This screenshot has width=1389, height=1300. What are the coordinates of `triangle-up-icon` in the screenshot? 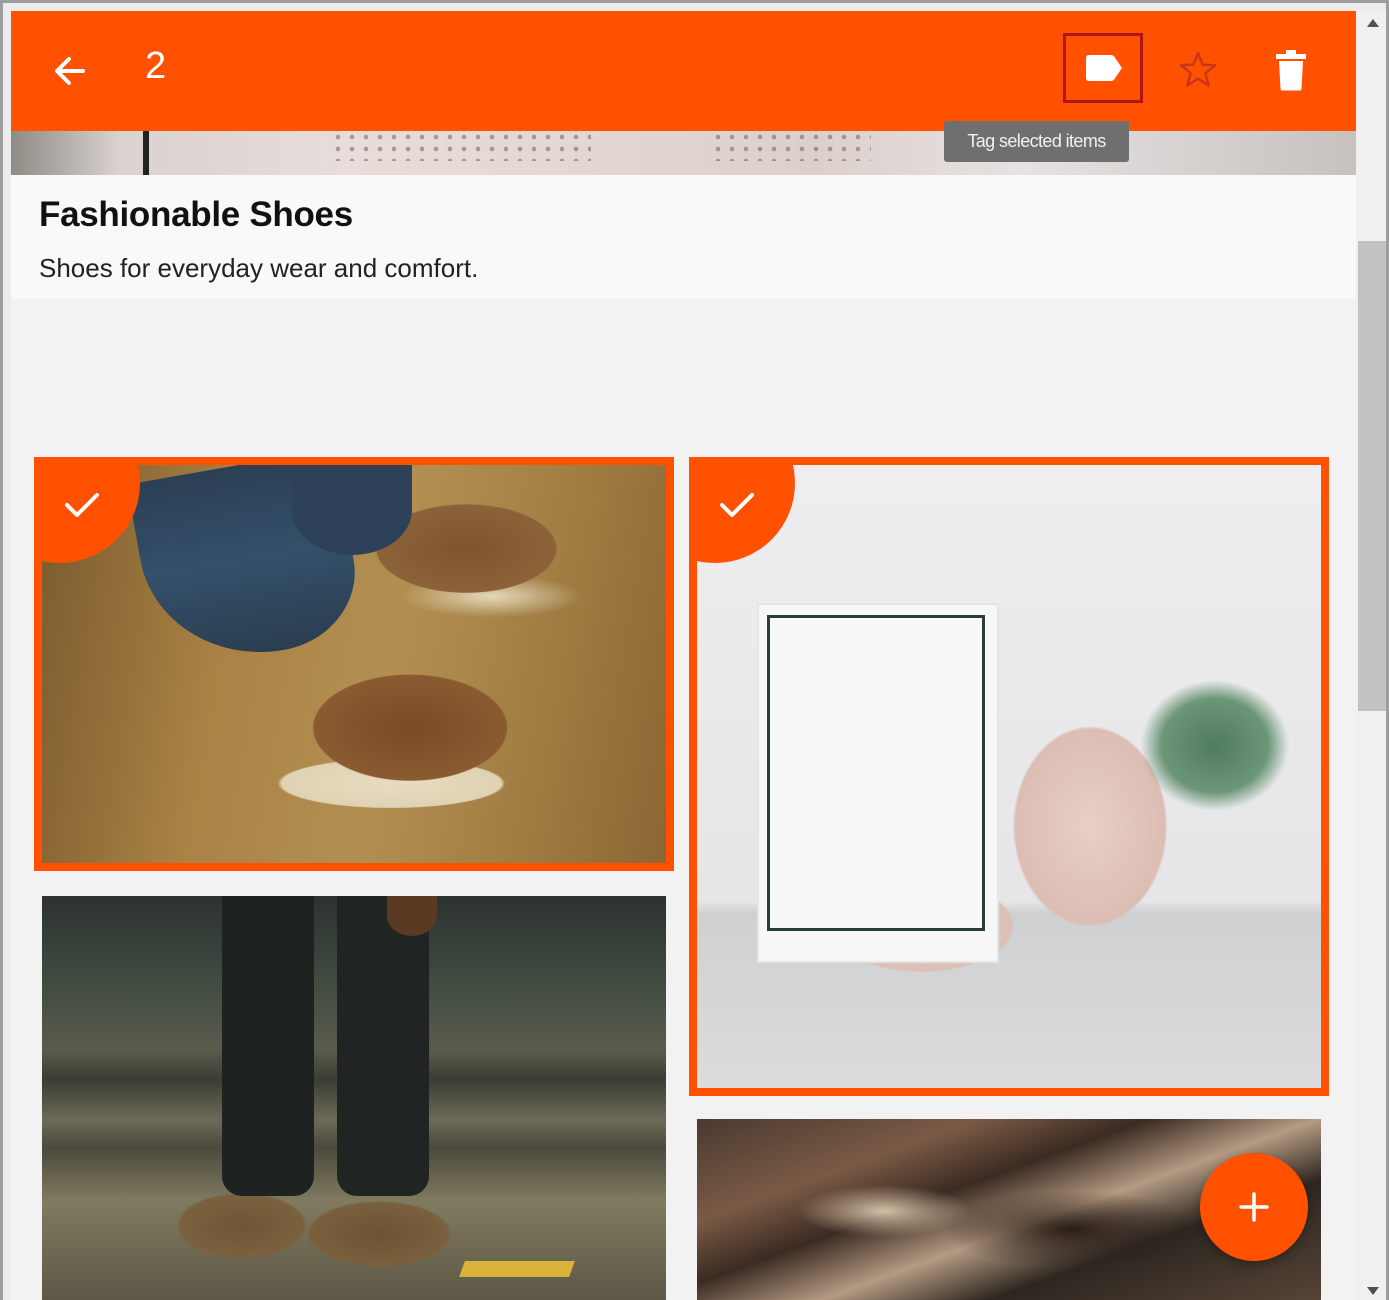 It's located at (1372, 23).